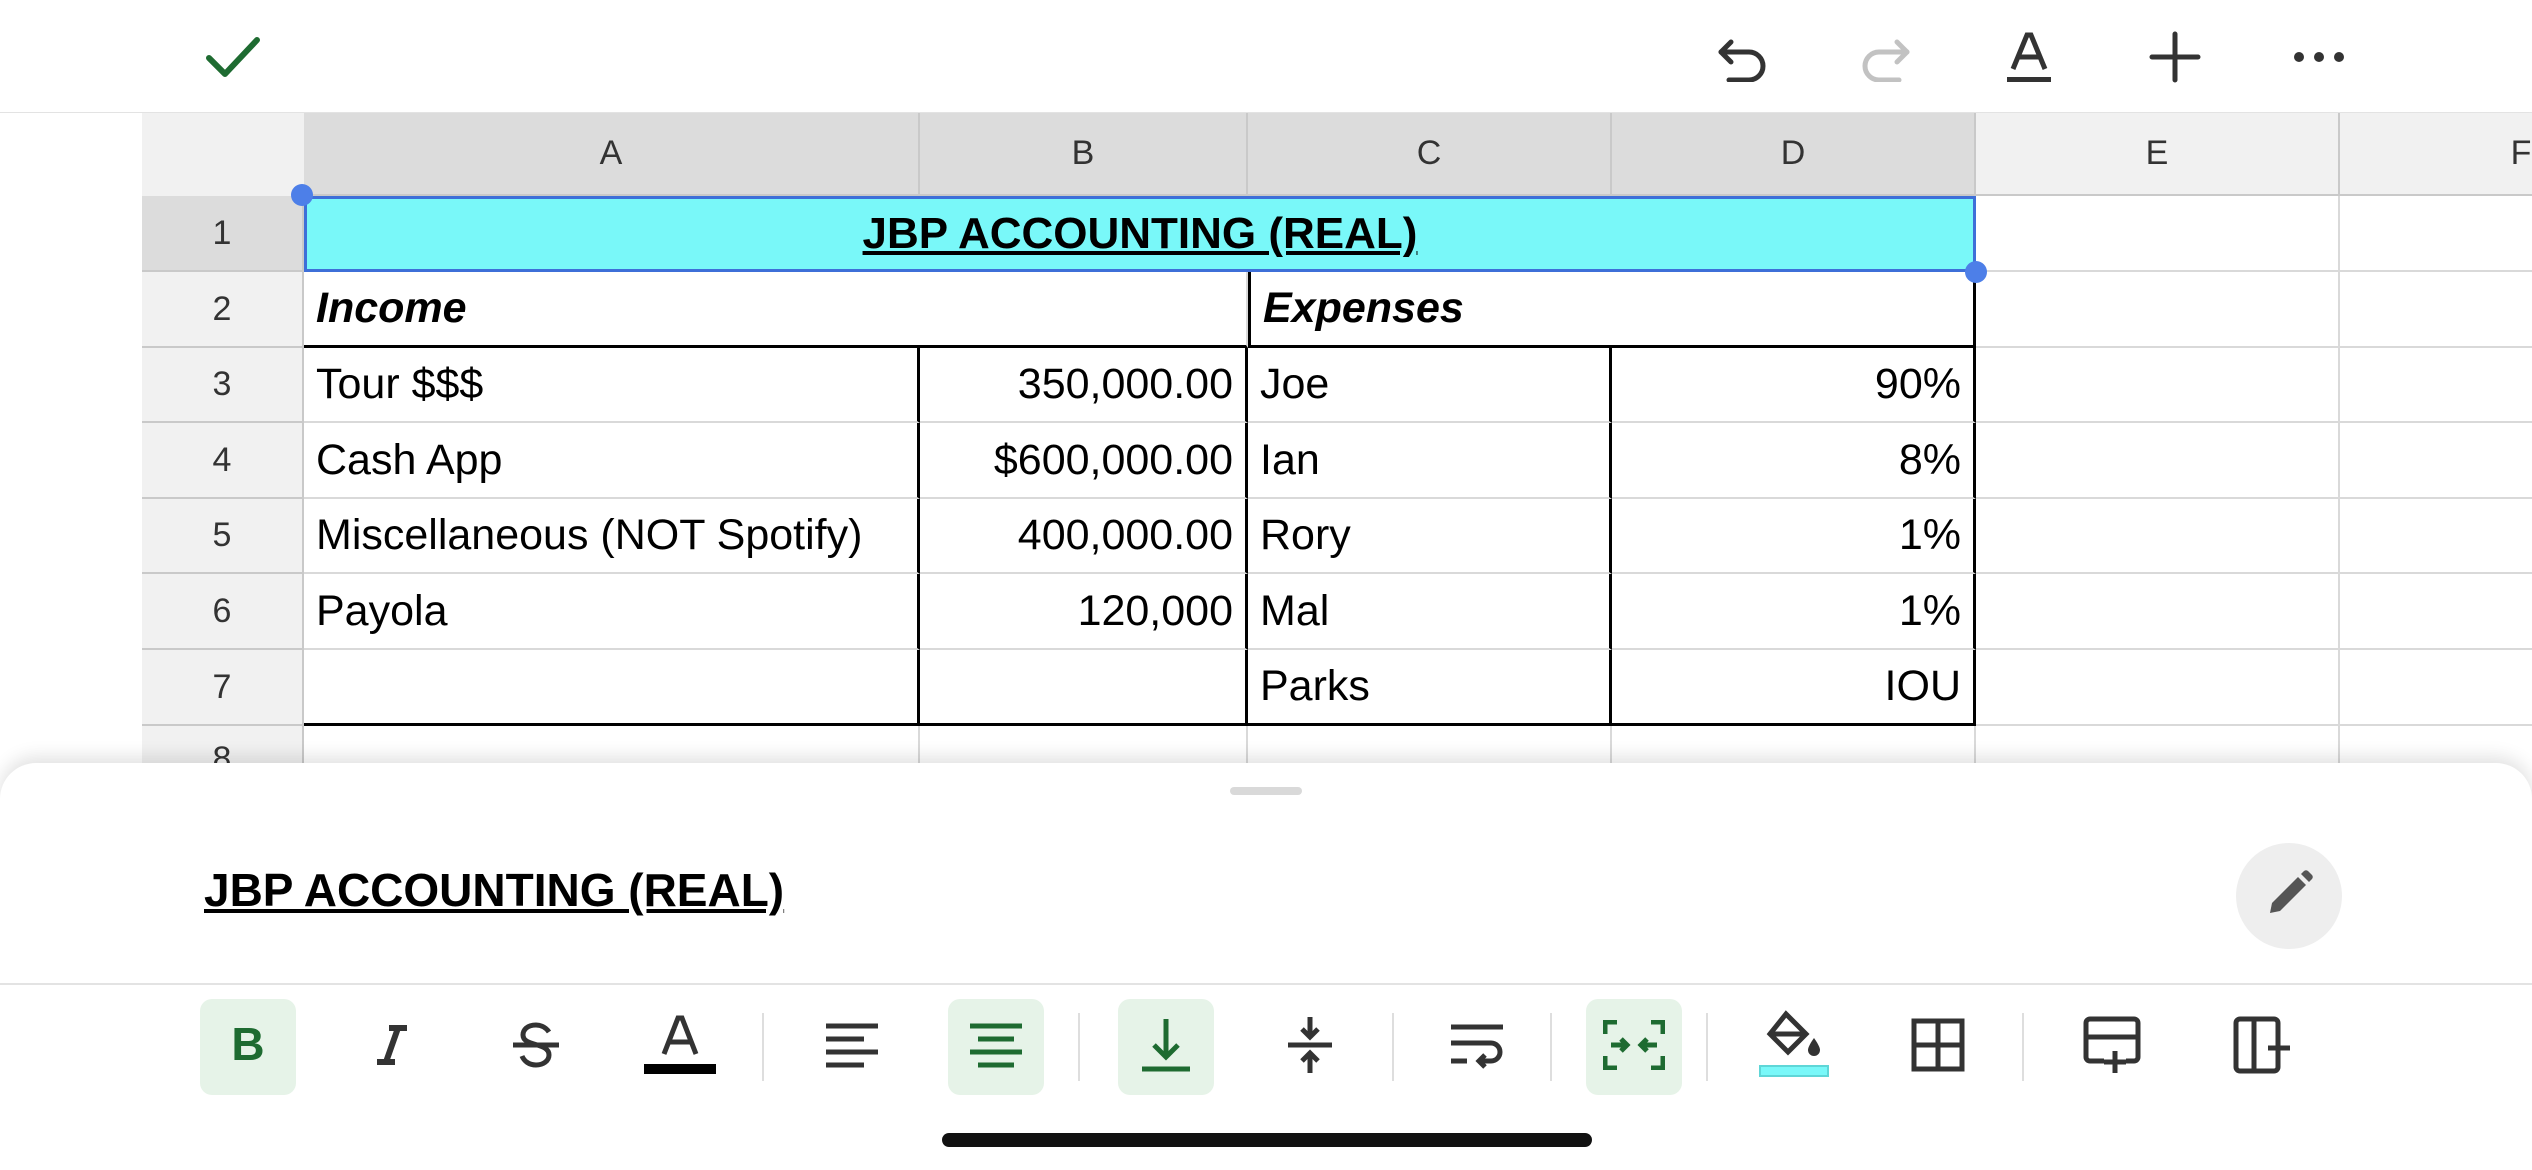  Describe the element at coordinates (1794, 688) in the screenshot. I see `expense-value-cell: IOU` at that location.